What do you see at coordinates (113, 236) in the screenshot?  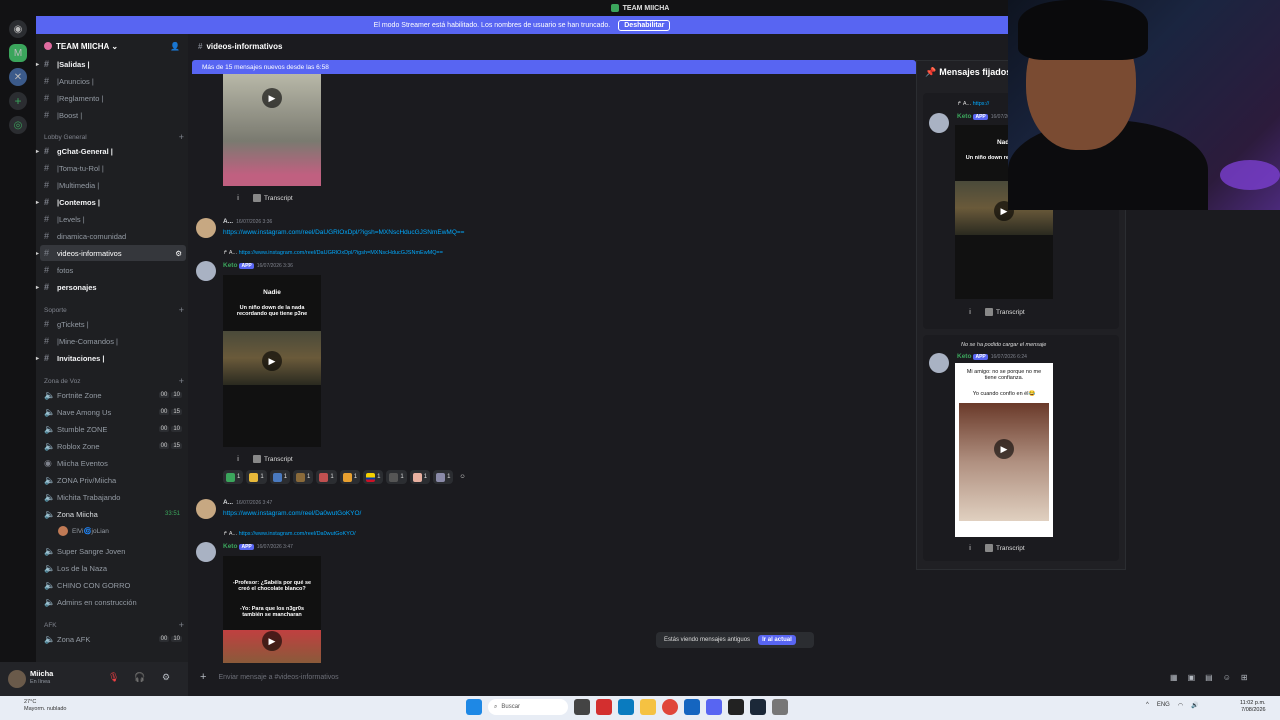 I see `channel-dinamica-comunidad: # dinamica-comunidad` at bounding box center [113, 236].